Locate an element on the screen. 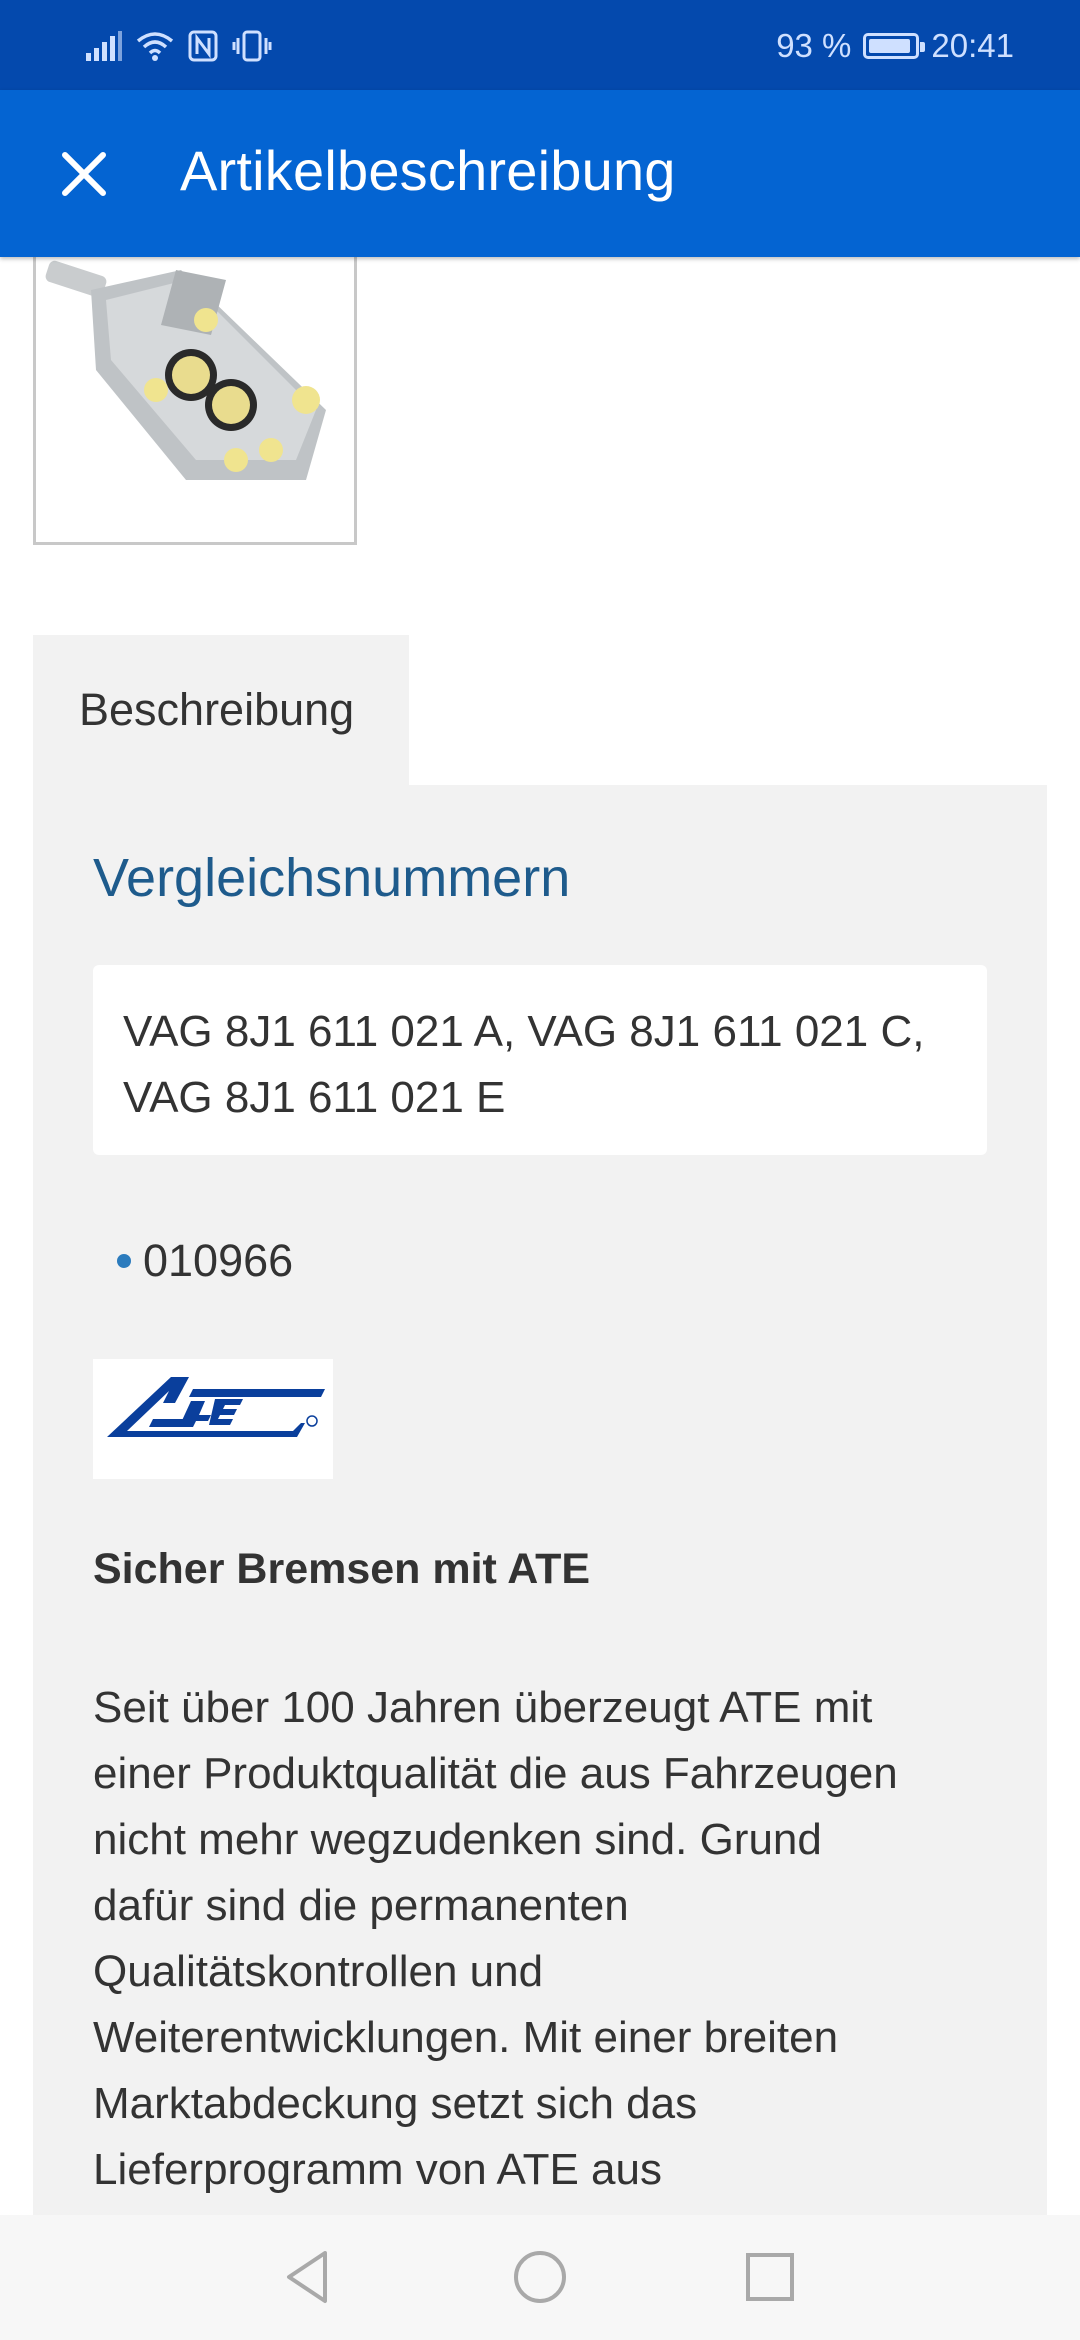  description-line: Weiterentwicklungen. Mit einer breiten is located at coordinates (466, 2037).